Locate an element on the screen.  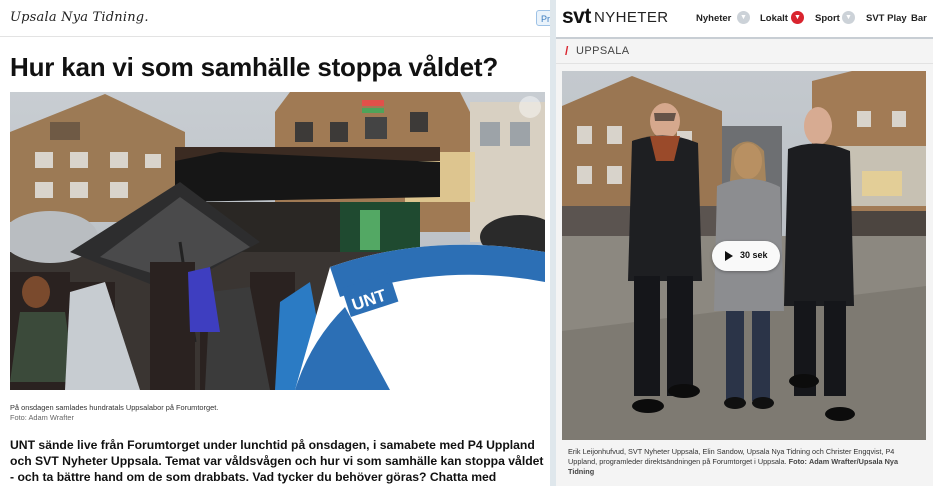
pr-badge: Pr is located at coordinates (543, 18).